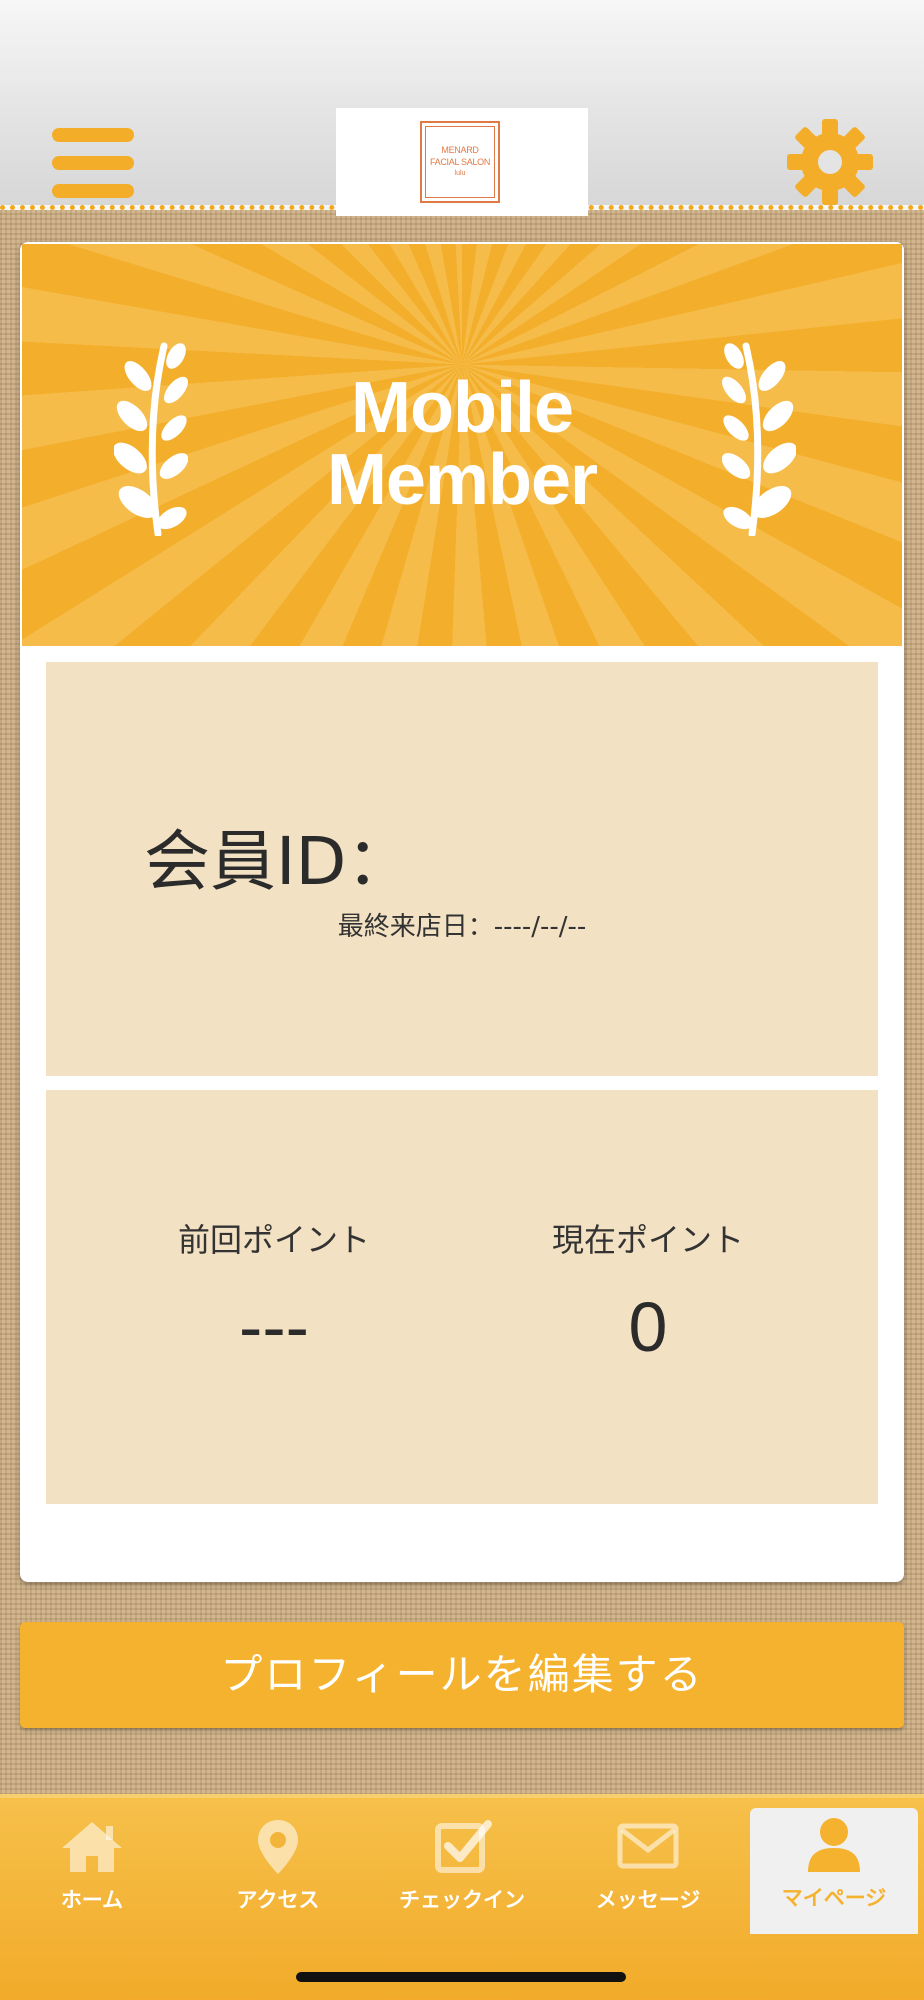 Image resolution: width=924 pixels, height=2000 pixels. Describe the element at coordinates (834, 1898) in the screenshot. I see `tab-mypage-label: マイページ` at that location.